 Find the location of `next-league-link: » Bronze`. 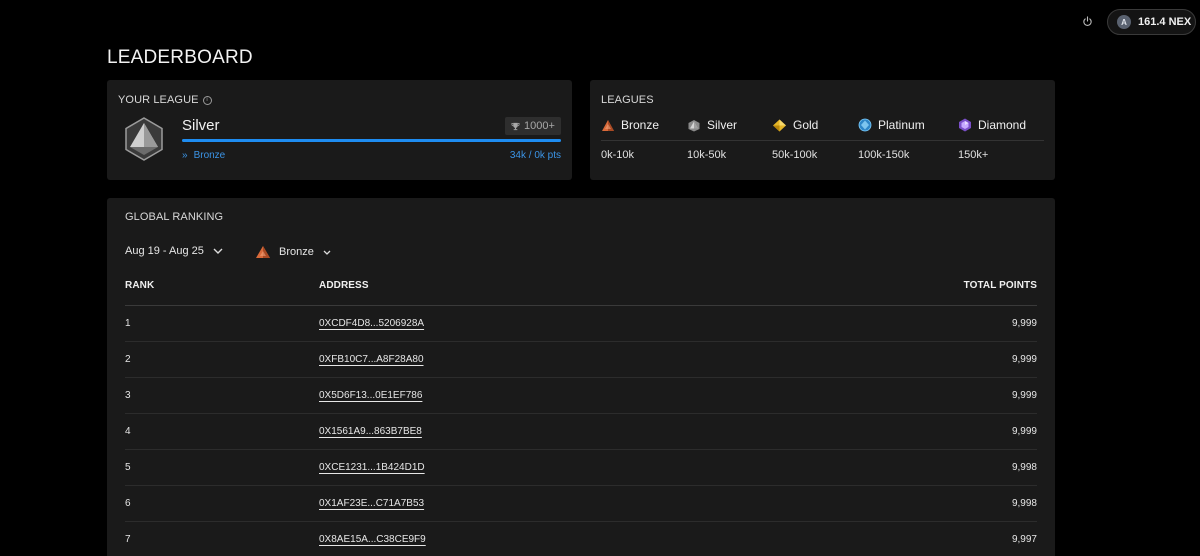

next-league-link: » Bronze is located at coordinates (203, 155).